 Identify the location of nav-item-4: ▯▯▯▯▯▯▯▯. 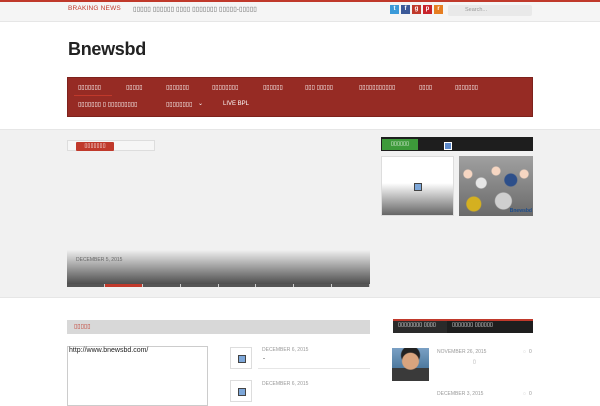
(225, 87).